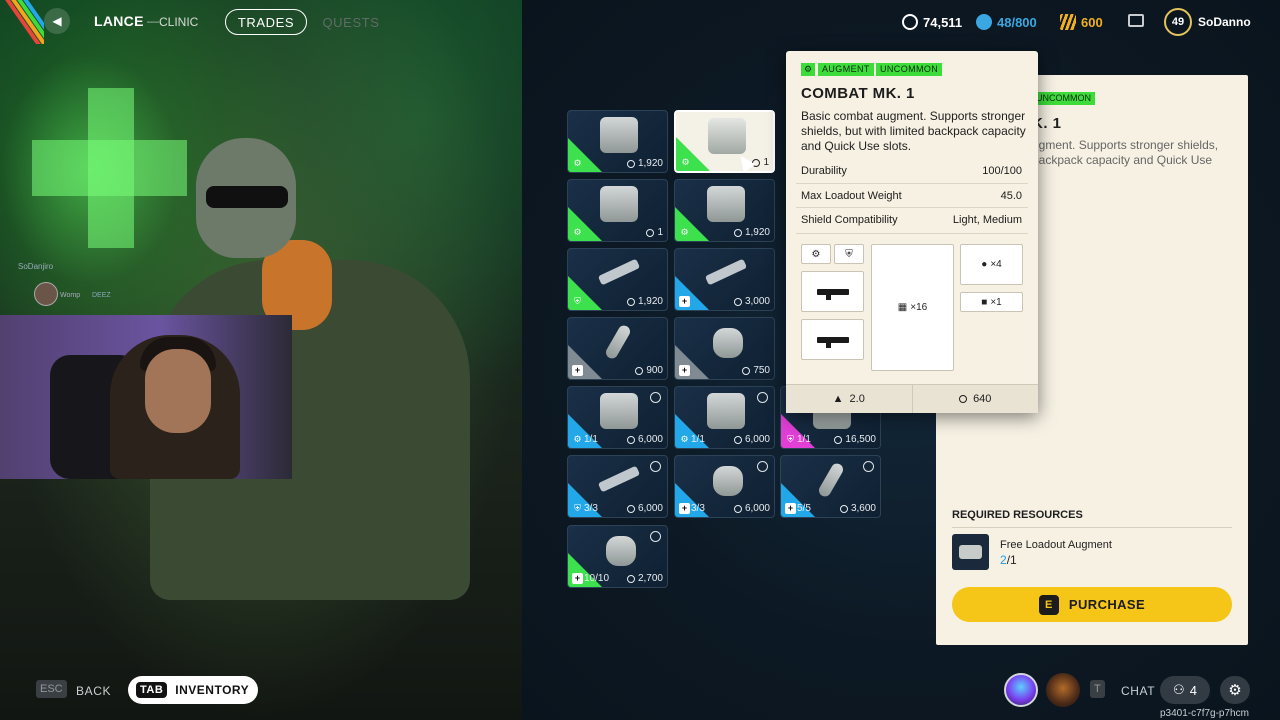 This screenshot has width=1280, height=720. I want to click on required-item-have: 2, so click(1003, 560).